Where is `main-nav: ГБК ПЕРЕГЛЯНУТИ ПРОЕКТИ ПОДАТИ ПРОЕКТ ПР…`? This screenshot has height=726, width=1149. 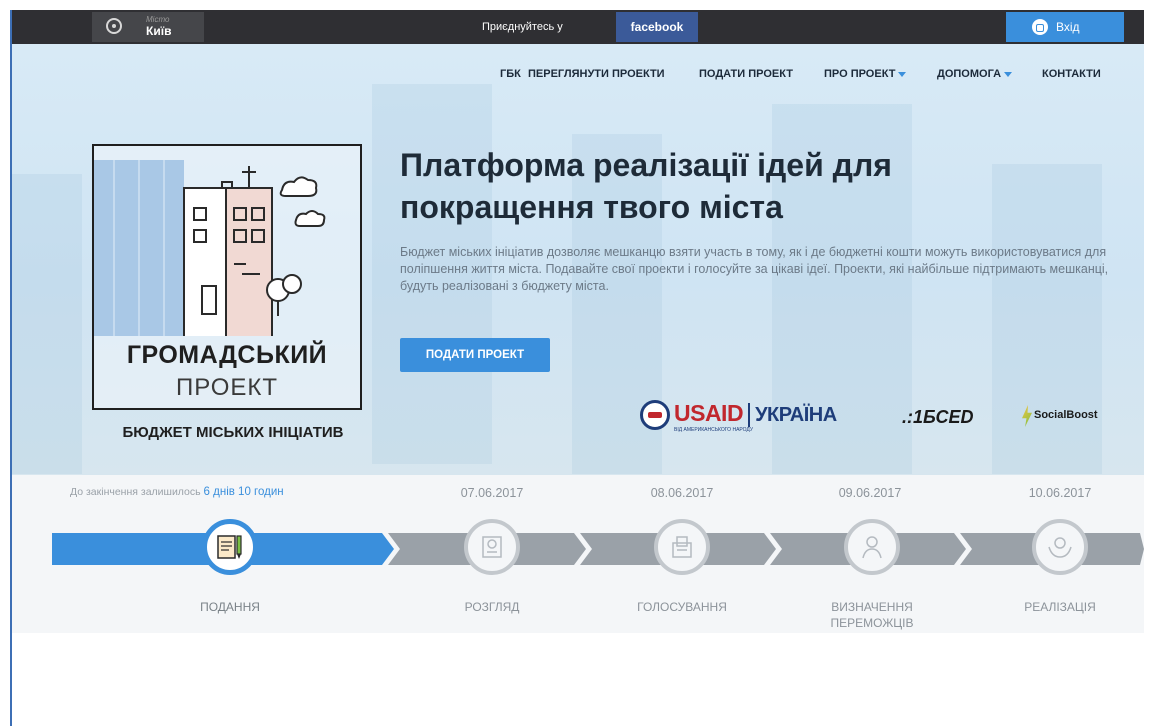 main-nav: ГБК ПЕРЕГЛЯНУТИ ПРОЕКТИ ПОДАТИ ПРОЕКТ ПР… is located at coordinates (578, 69).